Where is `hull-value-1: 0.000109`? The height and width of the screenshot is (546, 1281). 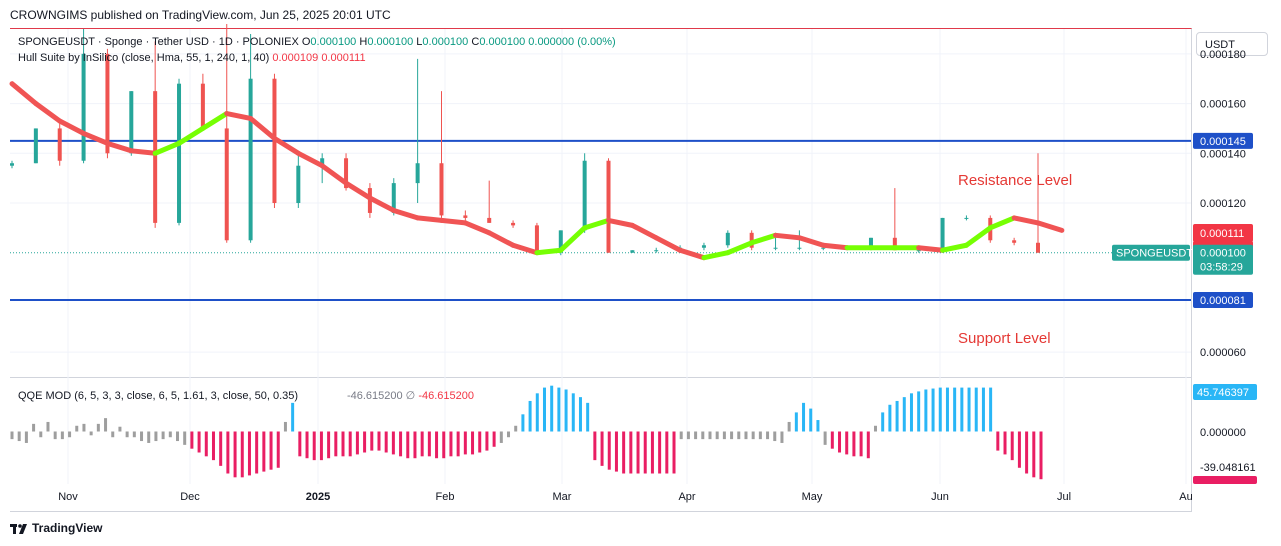
hull-value-1: 0.000109 is located at coordinates (295, 58).